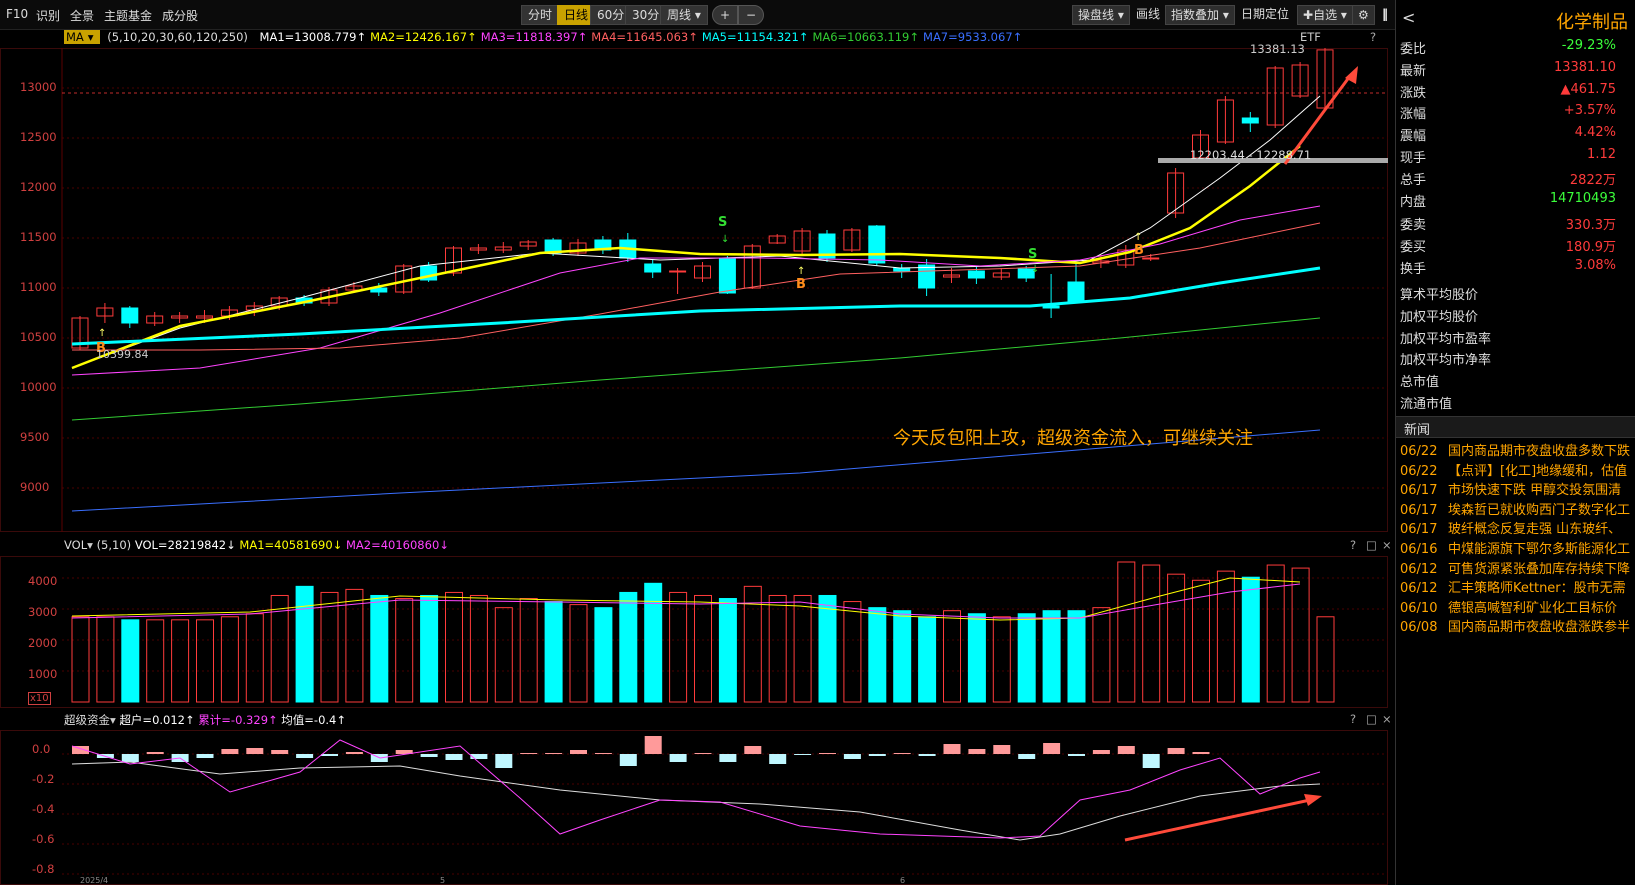 This screenshot has width=1635, height=885. Describe the element at coordinates (1588, 89) in the screenshot. I see `quote-value: ▲461.75` at that location.